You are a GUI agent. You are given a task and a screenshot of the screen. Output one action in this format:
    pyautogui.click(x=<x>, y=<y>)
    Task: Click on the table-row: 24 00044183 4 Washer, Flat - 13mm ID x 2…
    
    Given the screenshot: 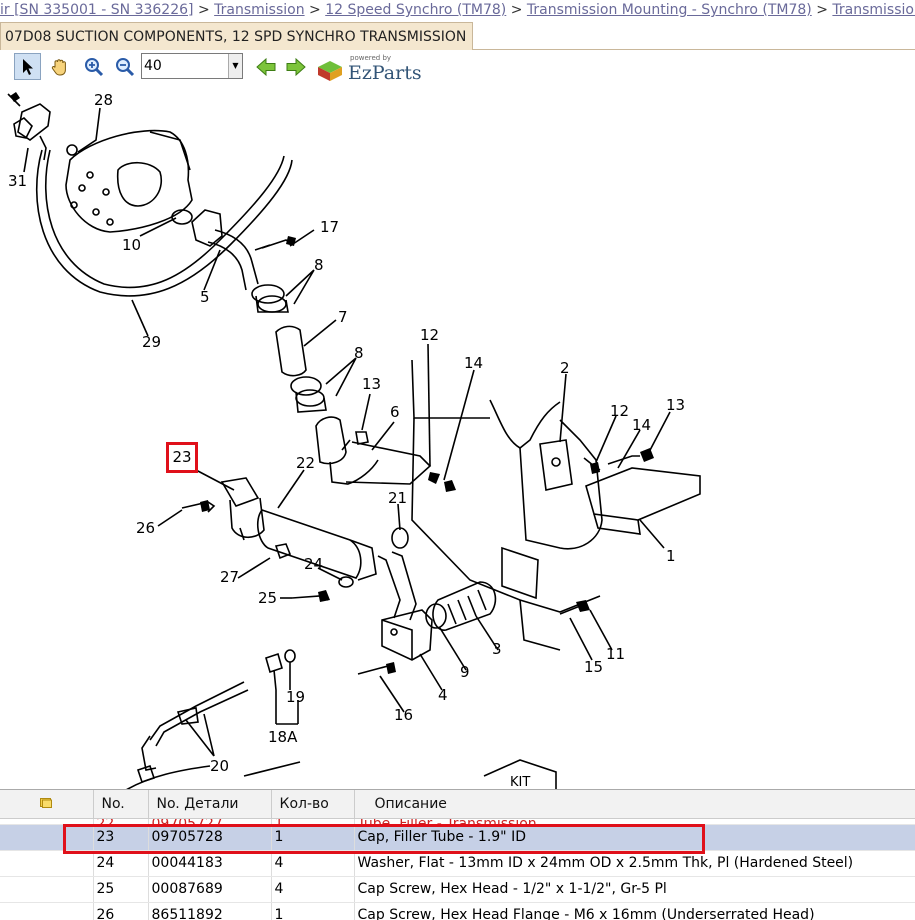 What is the action you would take?
    pyautogui.click(x=457, y=863)
    